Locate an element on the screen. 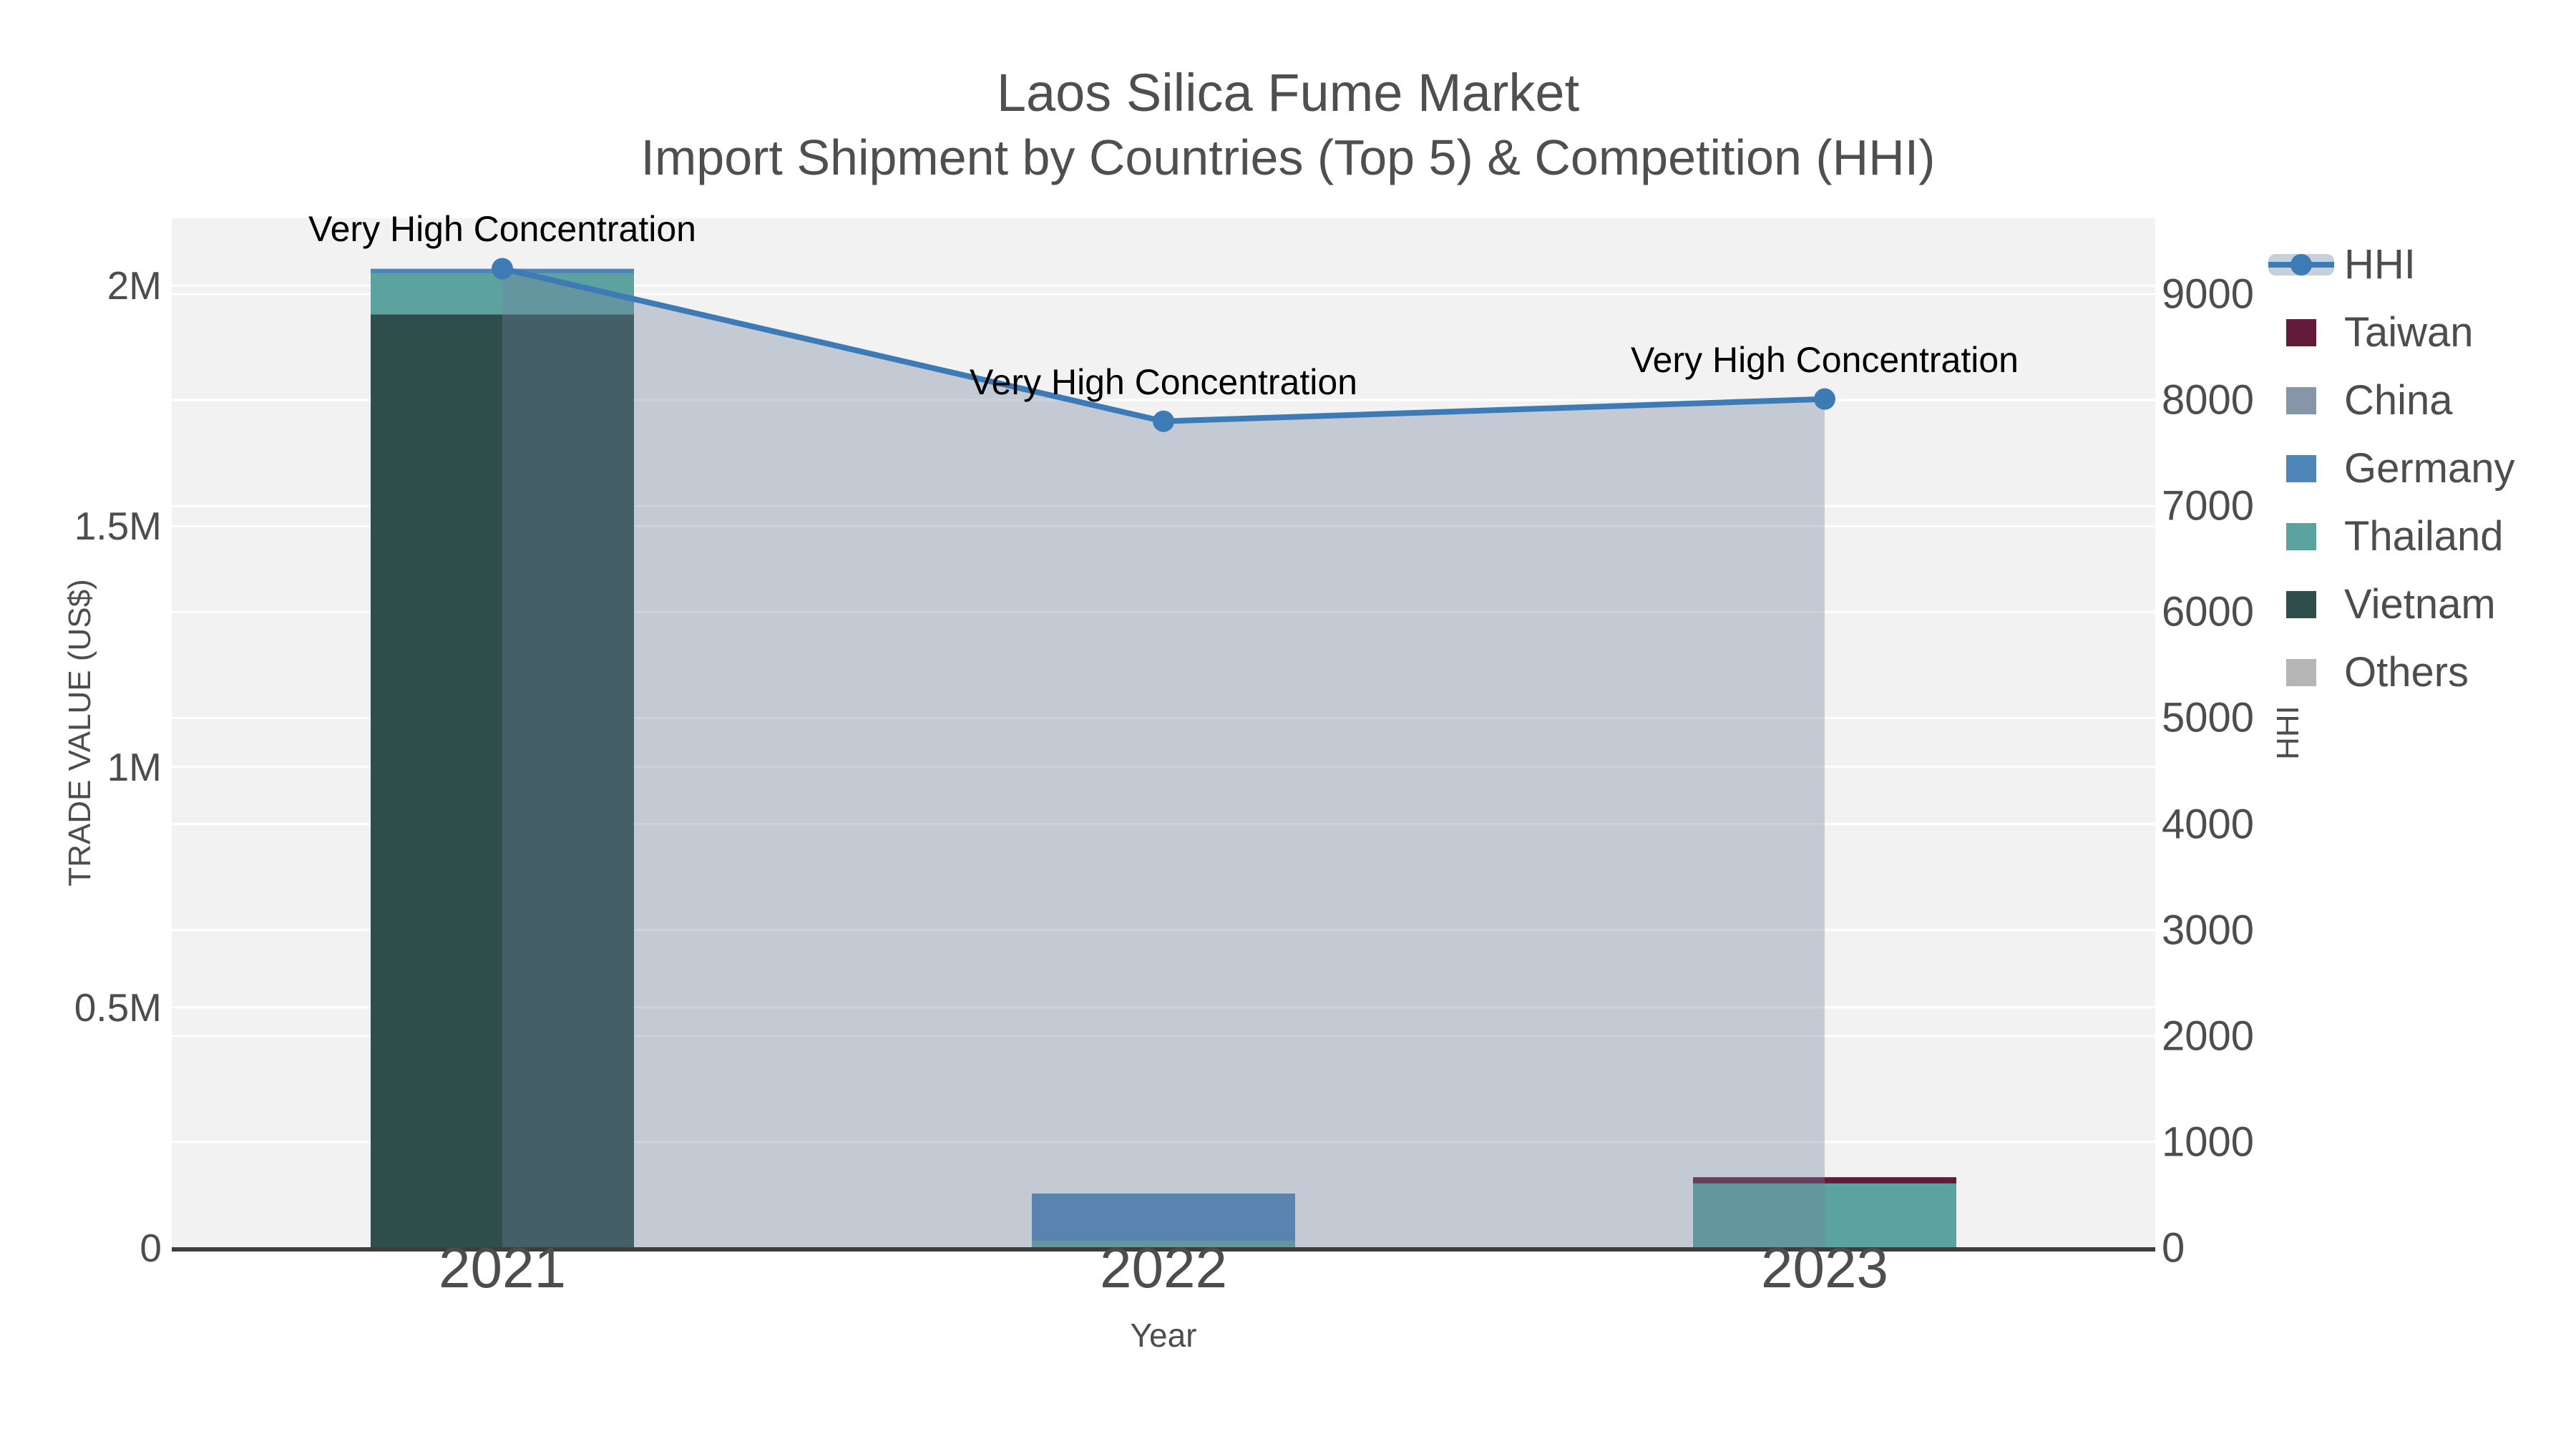  y-left-tick-label: 0 is located at coordinates (151, 1248).